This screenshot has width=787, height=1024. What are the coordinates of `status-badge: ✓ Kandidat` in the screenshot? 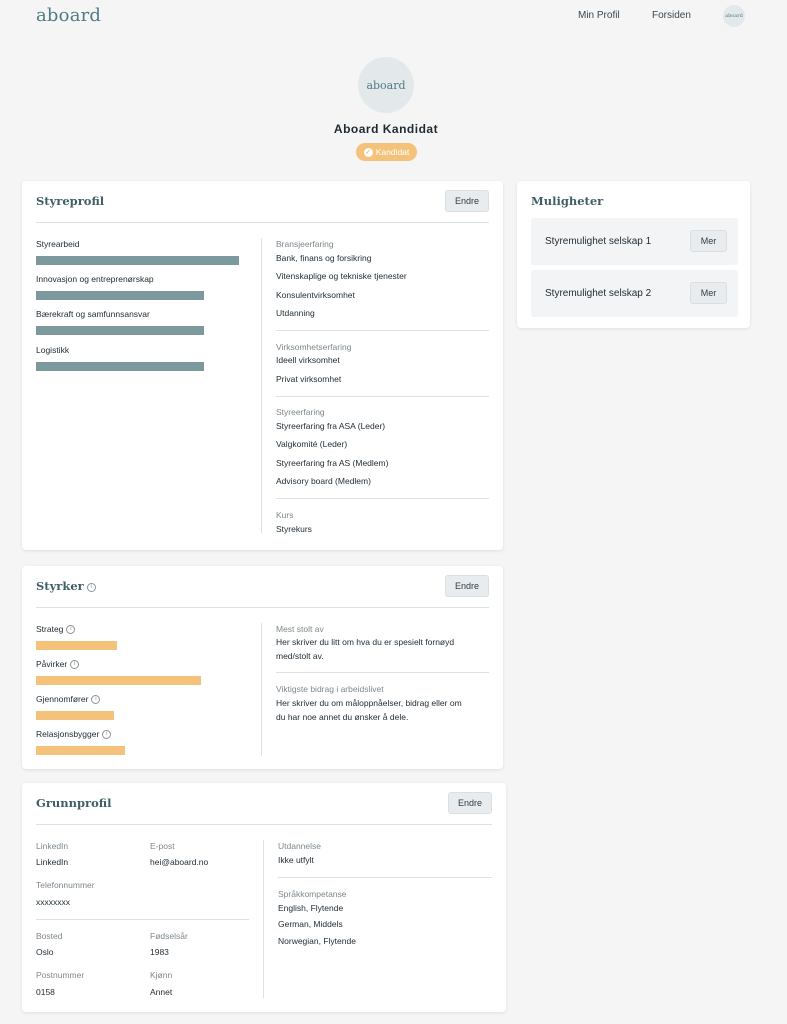 It's located at (386, 152).